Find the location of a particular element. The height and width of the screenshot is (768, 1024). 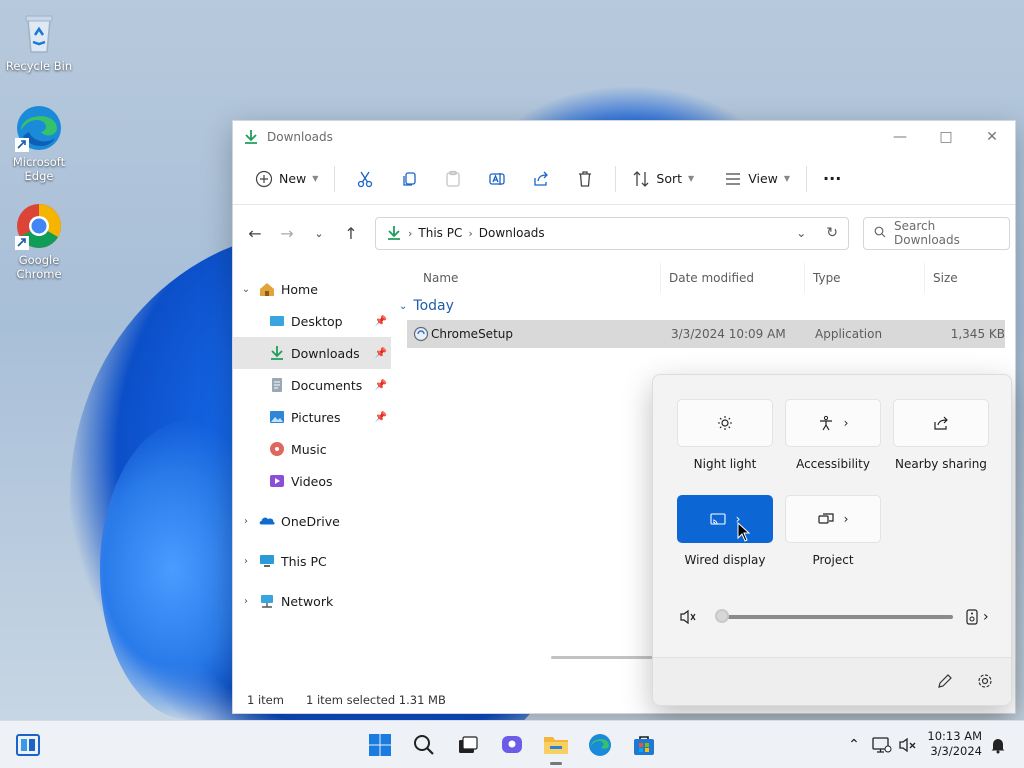

view-icon is located at coordinates (733, 178).